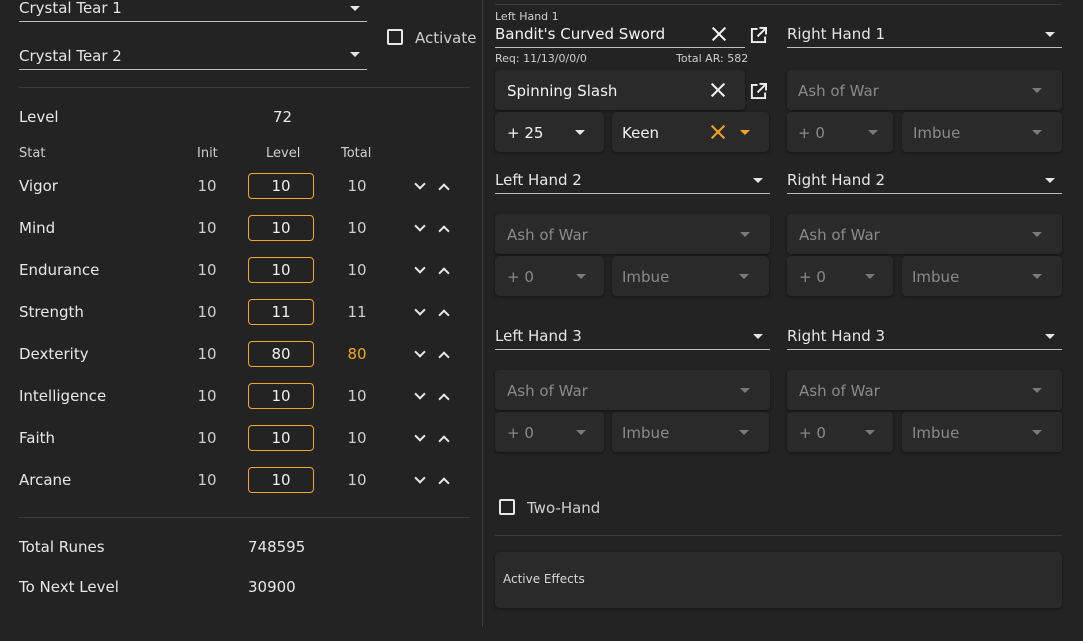 Image resolution: width=1083 pixels, height=641 pixels. Describe the element at coordinates (240, 231) in the screenshot. I see `stat-row: Mind 10 10 10` at that location.